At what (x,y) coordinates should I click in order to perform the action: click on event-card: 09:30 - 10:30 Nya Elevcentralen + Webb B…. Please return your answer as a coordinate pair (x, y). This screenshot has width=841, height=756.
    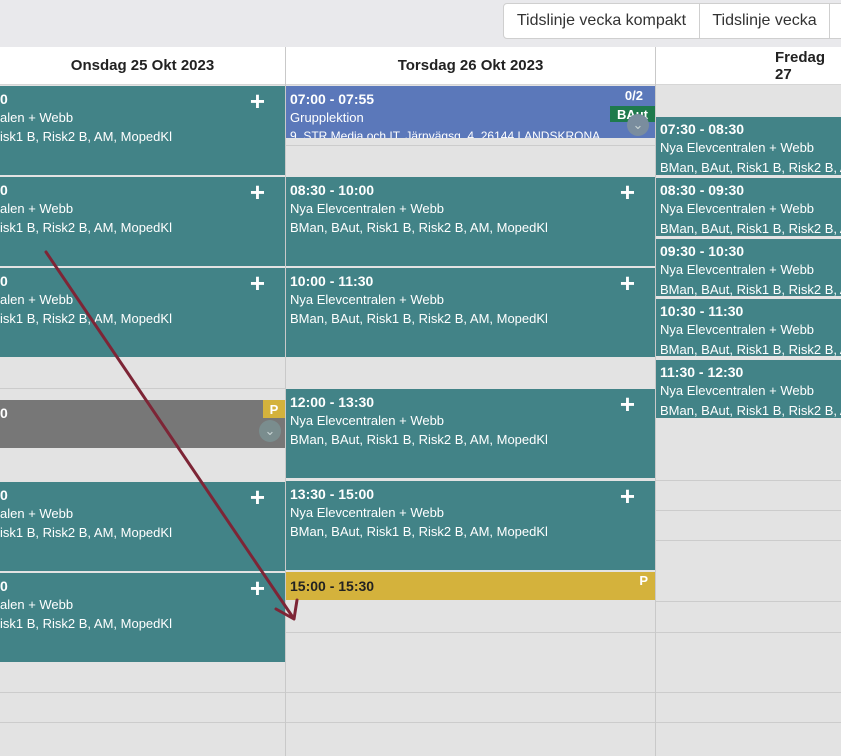
    Looking at the image, I should click on (748, 267).